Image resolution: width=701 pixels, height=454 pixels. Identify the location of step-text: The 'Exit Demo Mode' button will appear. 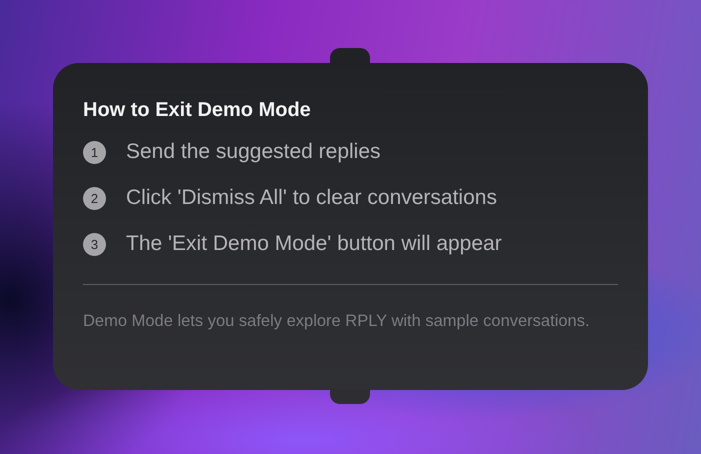
(314, 244).